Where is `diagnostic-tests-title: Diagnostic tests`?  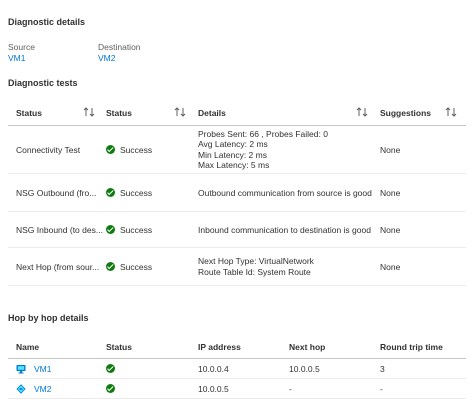 diagnostic-tests-title: Diagnostic tests is located at coordinates (43, 83).